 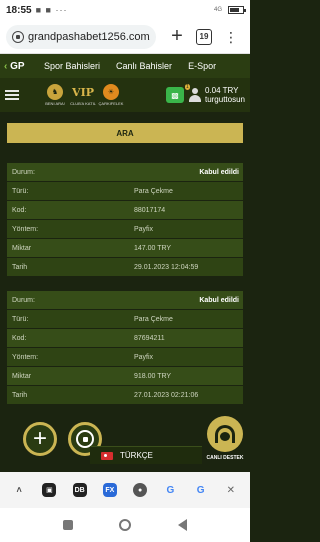 I want to click on user-avatar-icon: 1, so click(x=193, y=93).